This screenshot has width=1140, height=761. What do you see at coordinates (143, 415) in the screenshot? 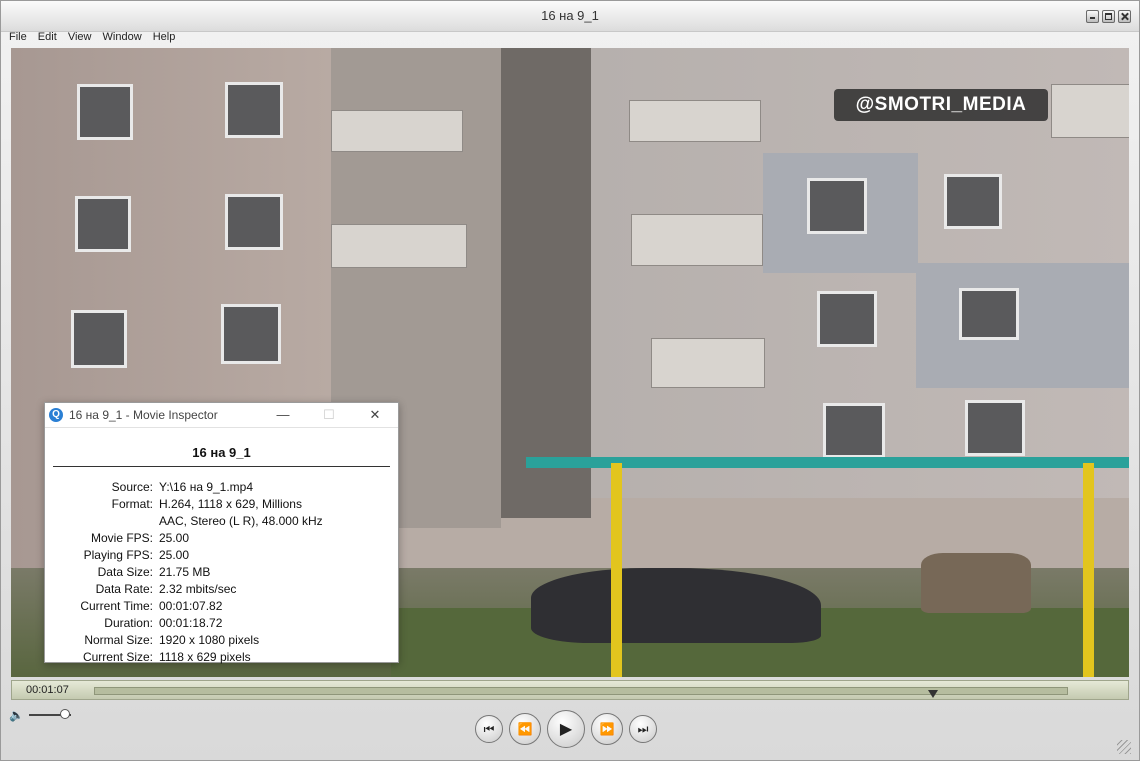
I see `inspector-title: 16 на 9_1 - Movie Inspector` at bounding box center [143, 415].